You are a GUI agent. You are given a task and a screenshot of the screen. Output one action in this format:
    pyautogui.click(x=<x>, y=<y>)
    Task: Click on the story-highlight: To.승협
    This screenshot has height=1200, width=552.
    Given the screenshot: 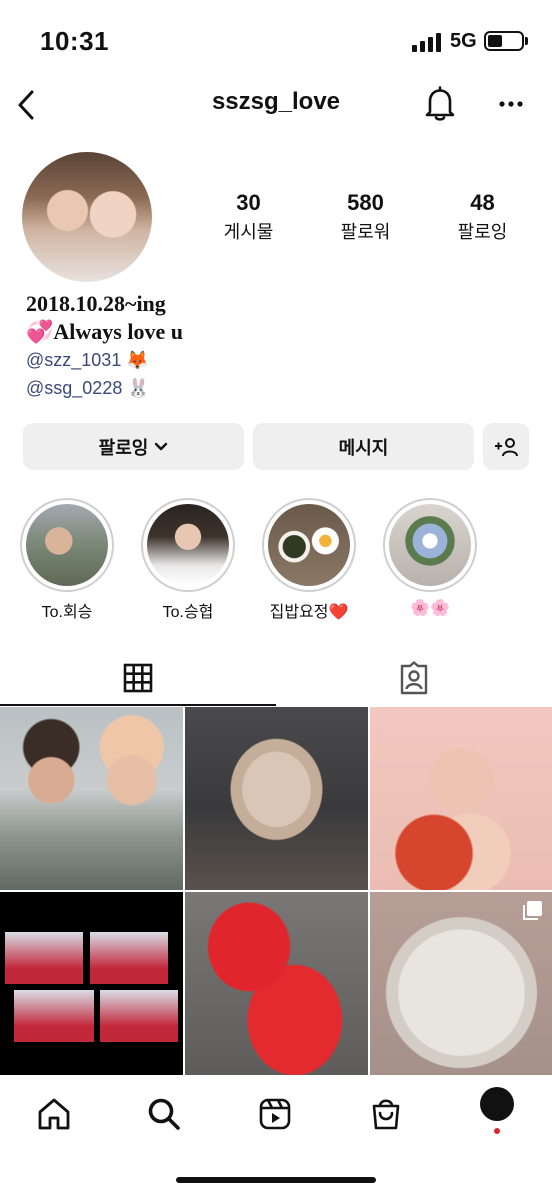 What is the action you would take?
    pyautogui.click(x=188, y=560)
    